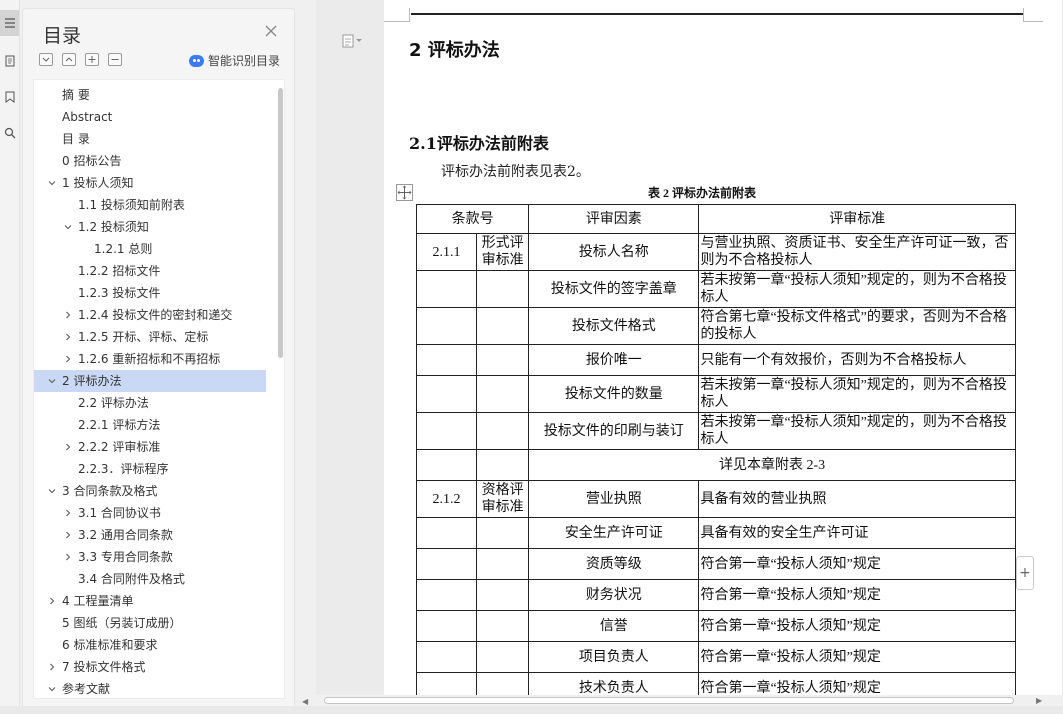 The width and height of the screenshot is (1063, 714). I want to click on add-row-button: +, so click(1025, 573).